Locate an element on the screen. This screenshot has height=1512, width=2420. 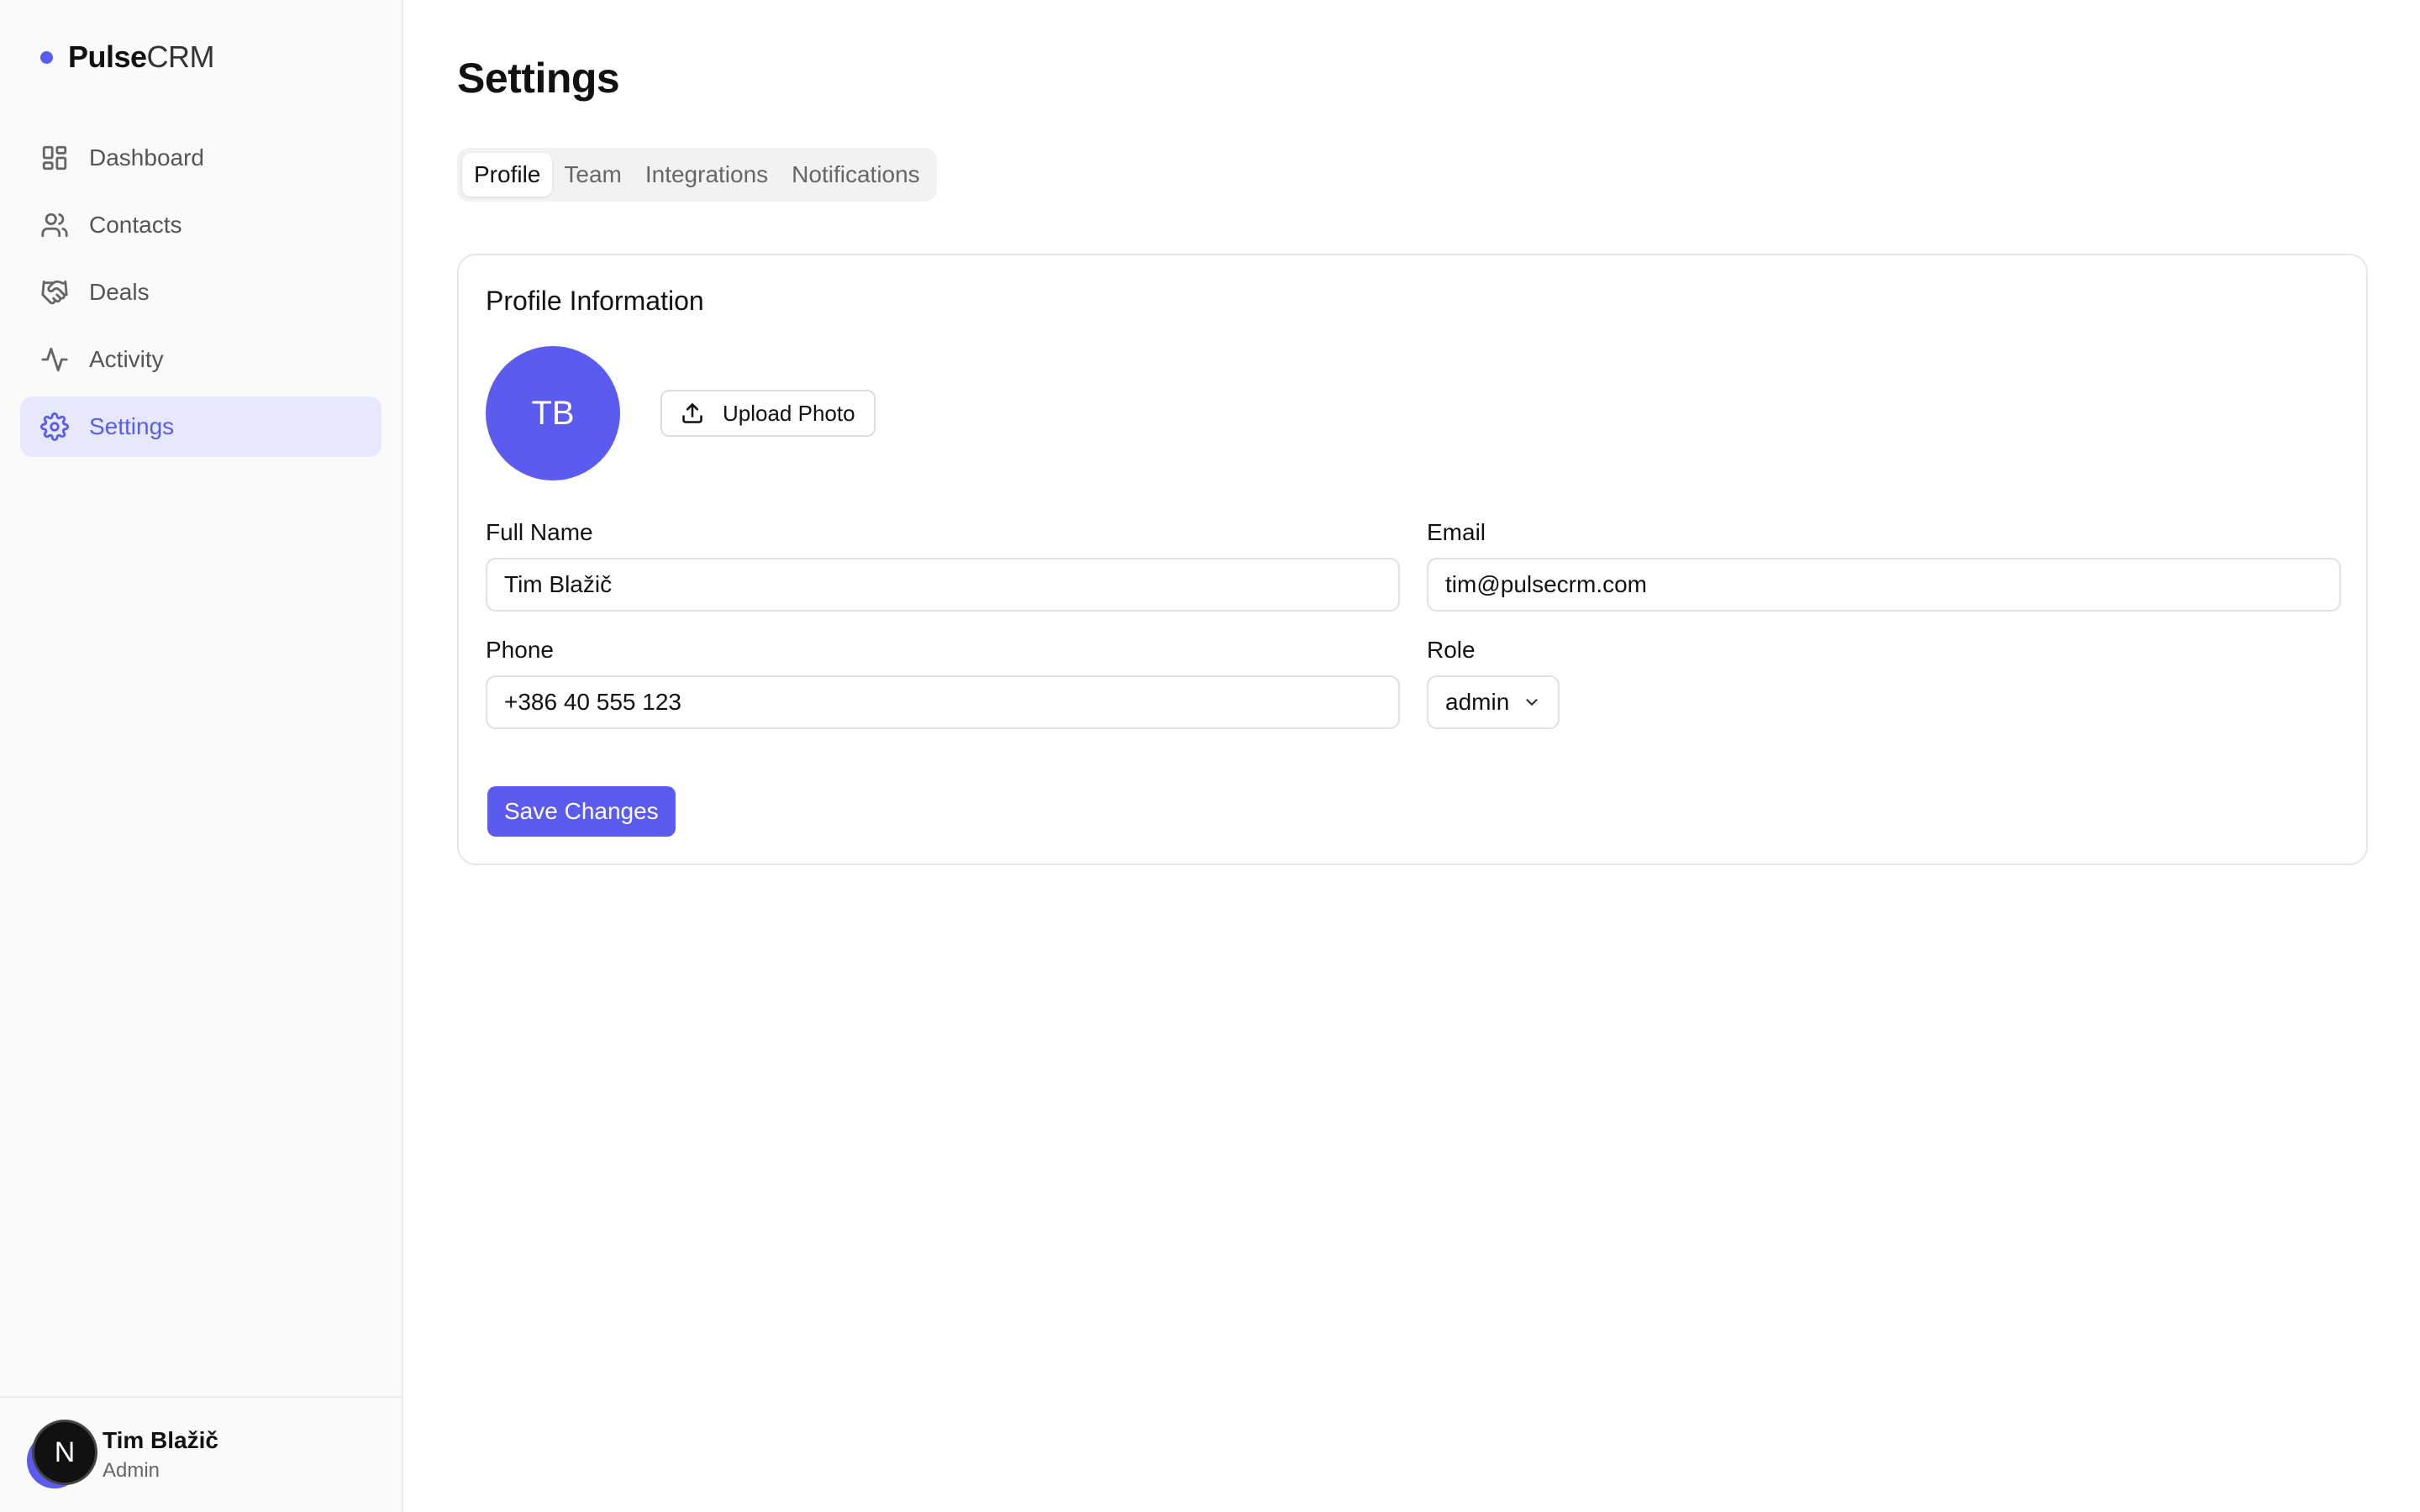
brand-logo: Pulse CRM is located at coordinates (128, 57).